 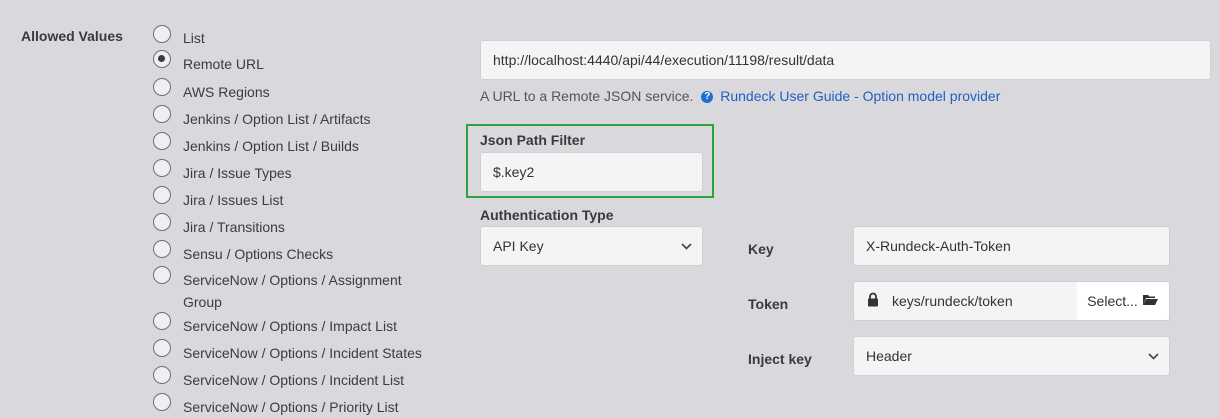 I want to click on authentication-type-label: Authentication Type, so click(x=547, y=215).